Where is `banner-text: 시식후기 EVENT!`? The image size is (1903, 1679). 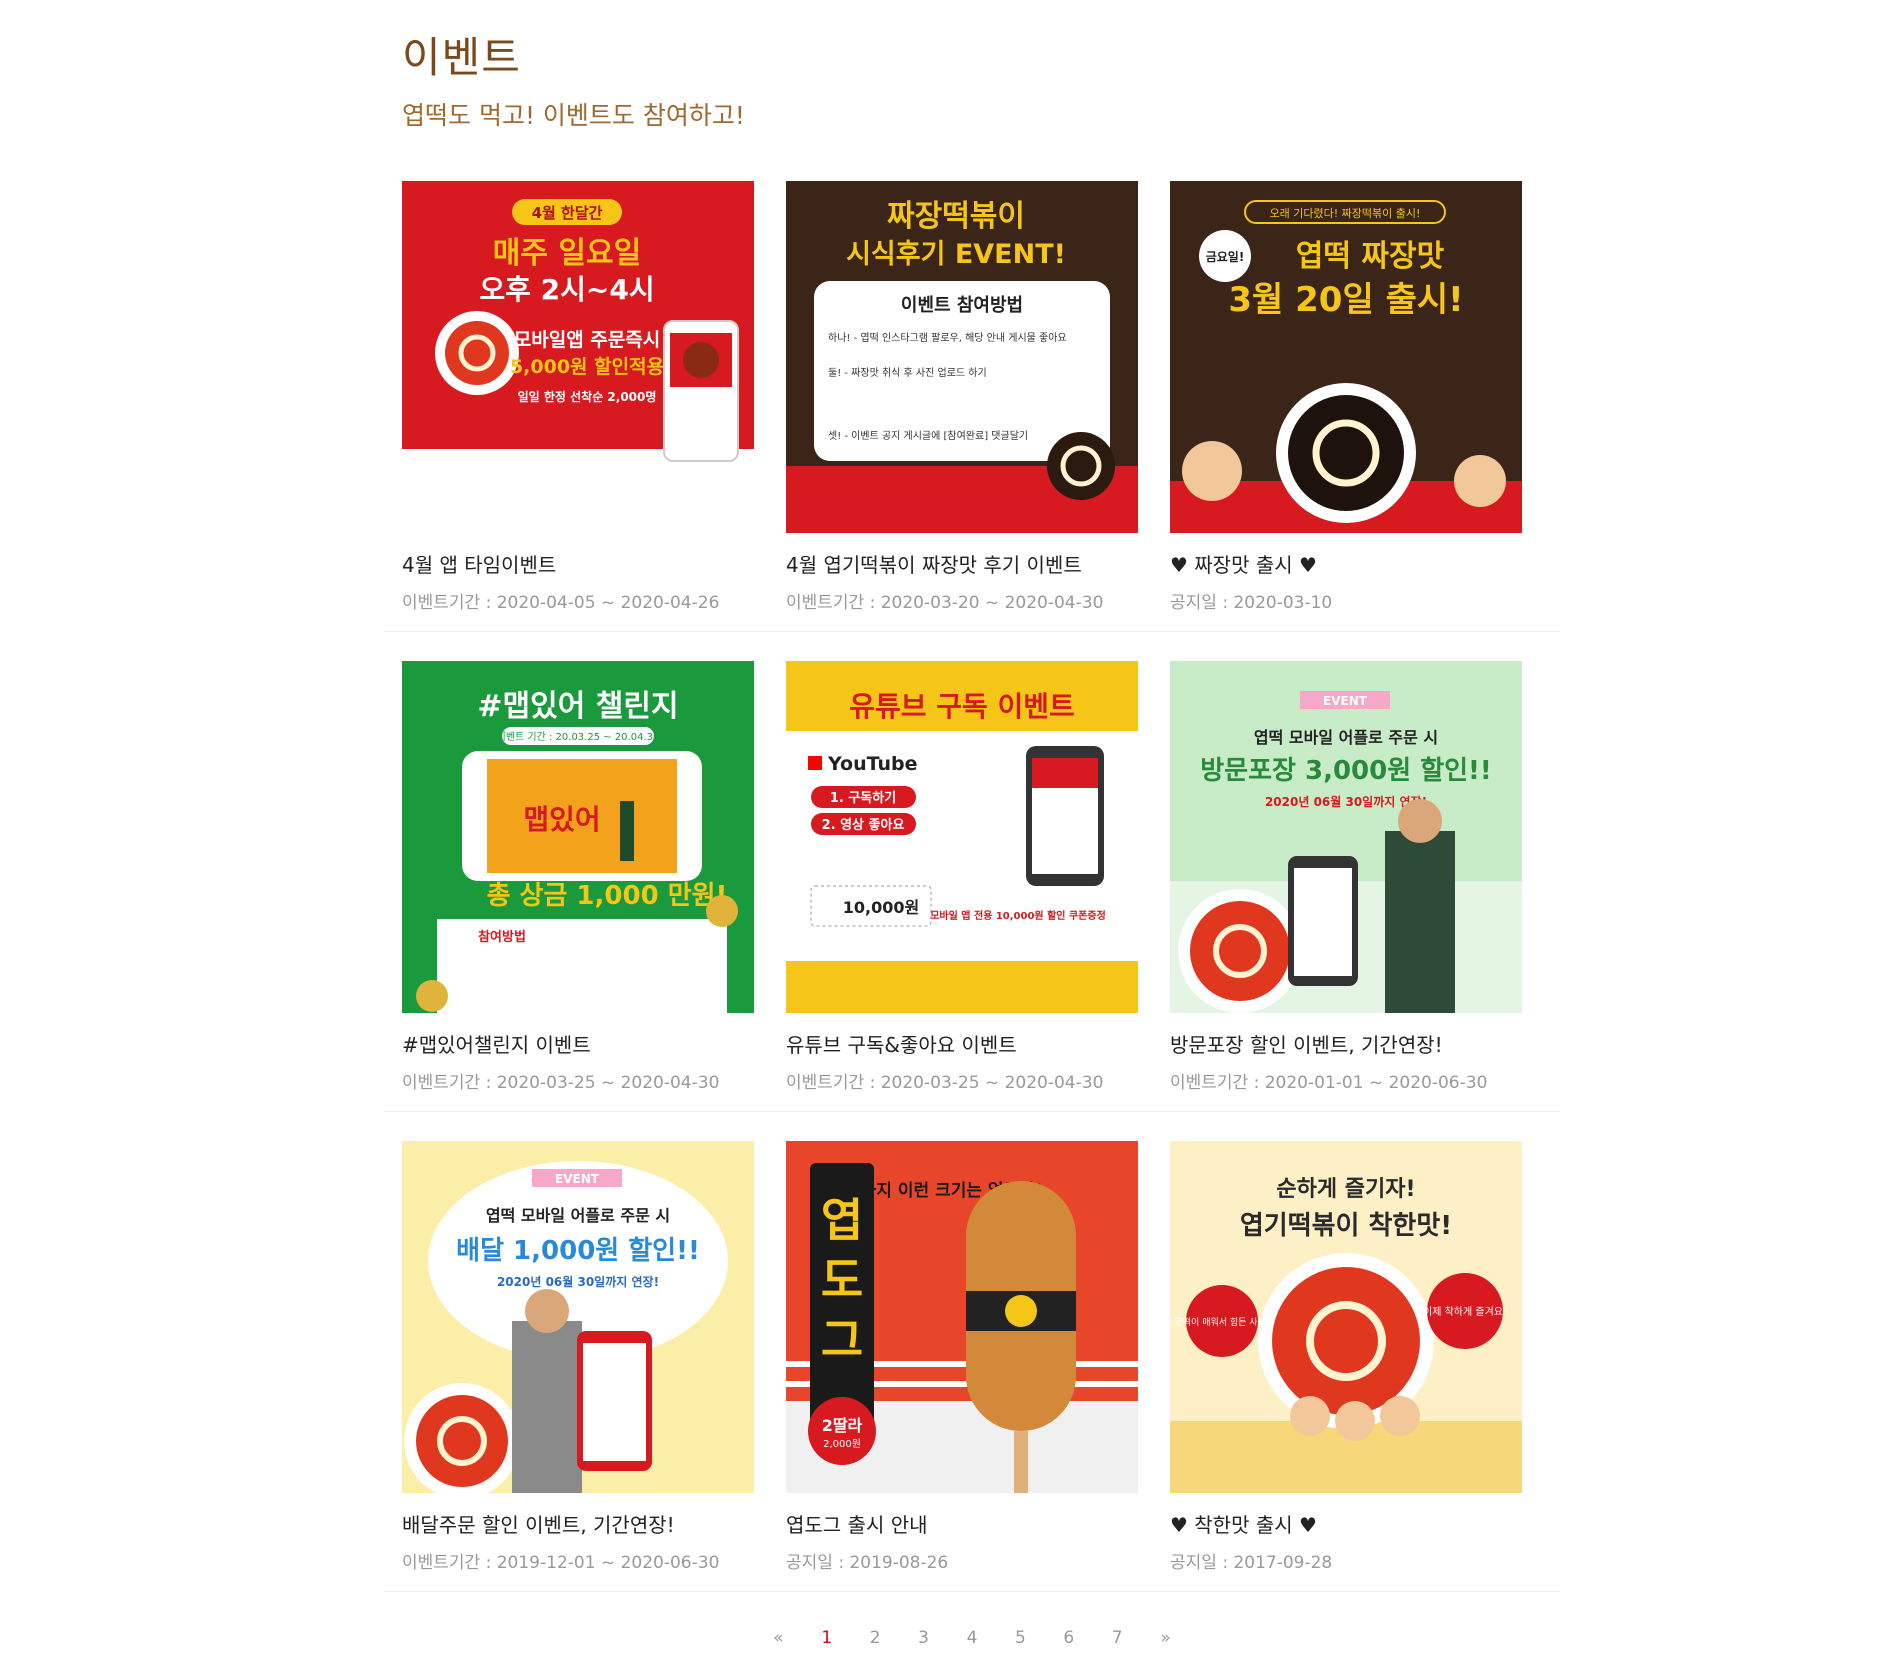 banner-text: 시식후기 EVENT! is located at coordinates (956, 254).